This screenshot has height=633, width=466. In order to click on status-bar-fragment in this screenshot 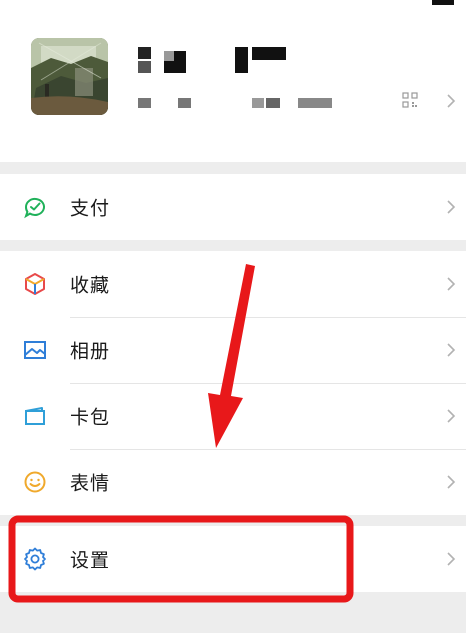, I will do `click(443, 2)`.